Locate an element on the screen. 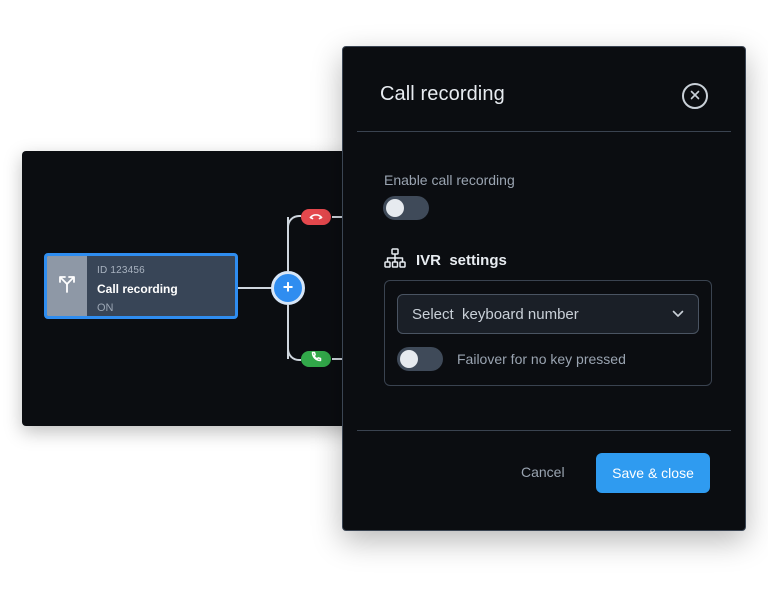 The height and width of the screenshot is (611, 768). node-body: ID 123456 Call recording ON is located at coordinates (161, 286).